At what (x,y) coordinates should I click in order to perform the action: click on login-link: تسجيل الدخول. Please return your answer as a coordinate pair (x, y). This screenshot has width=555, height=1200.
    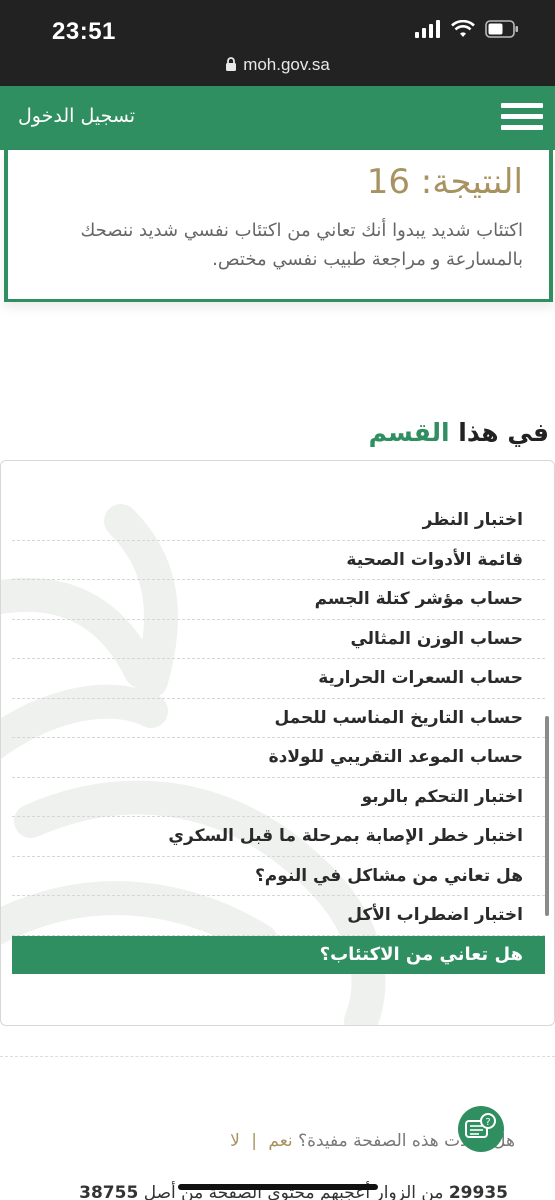
    Looking at the image, I should click on (76, 116).